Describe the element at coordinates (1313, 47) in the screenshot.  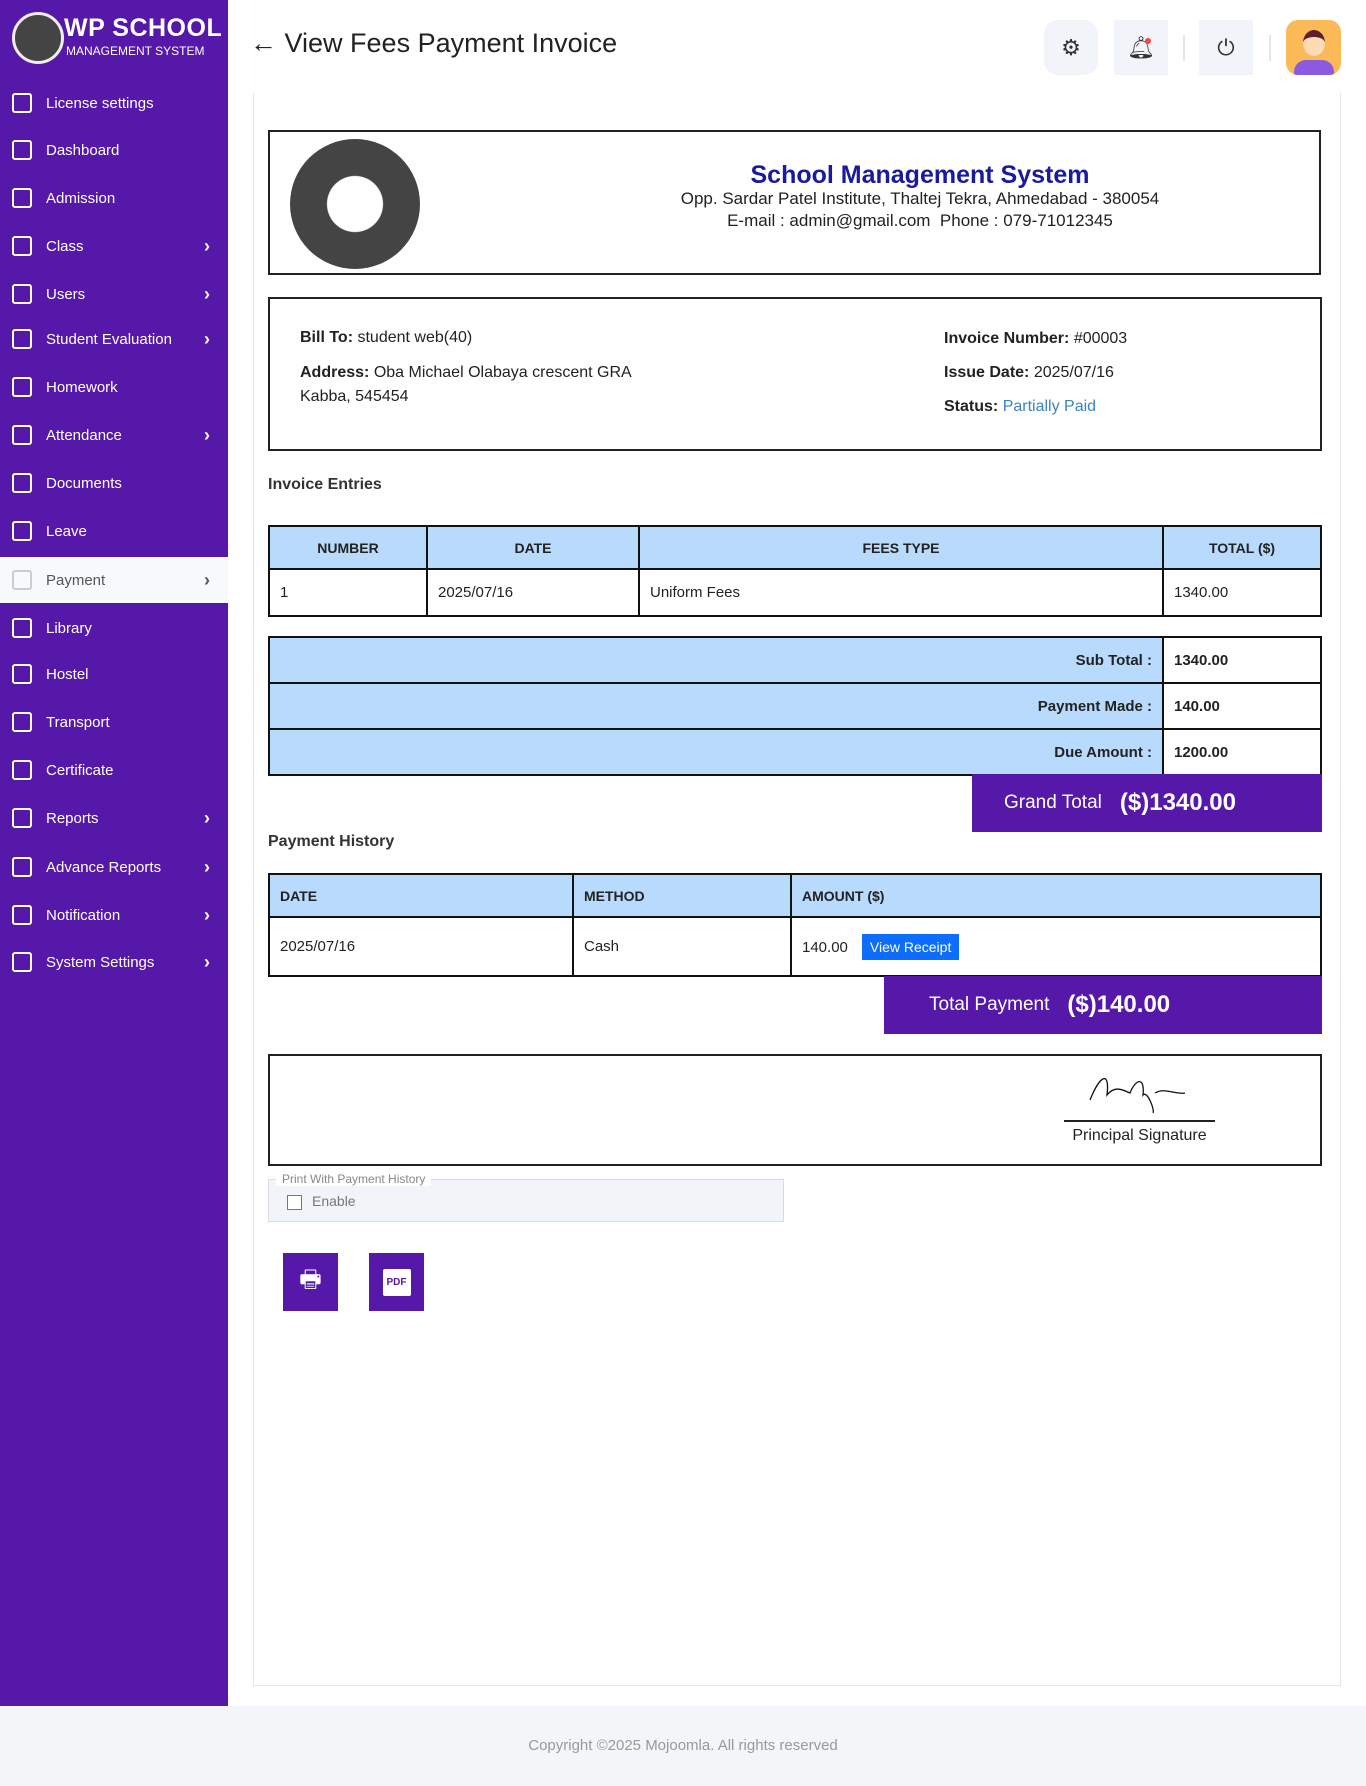
I see `avatar` at that location.